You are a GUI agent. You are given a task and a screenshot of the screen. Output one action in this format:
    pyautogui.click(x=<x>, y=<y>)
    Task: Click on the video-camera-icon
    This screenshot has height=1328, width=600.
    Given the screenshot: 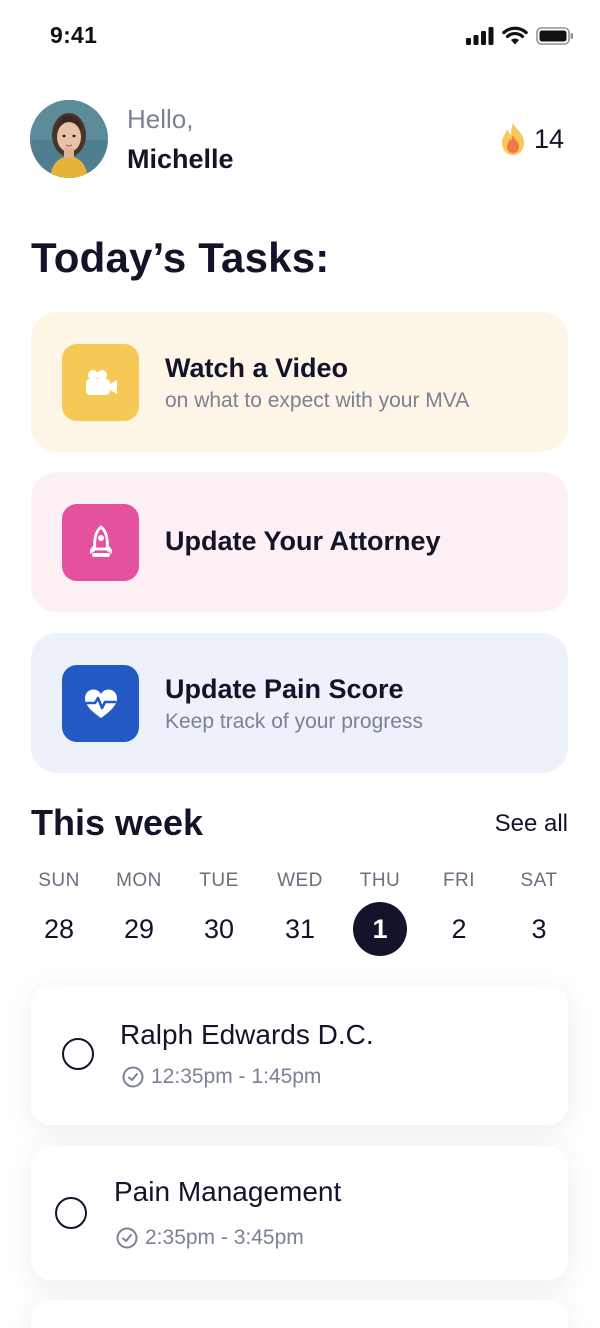 What is the action you would take?
    pyautogui.click(x=101, y=382)
    